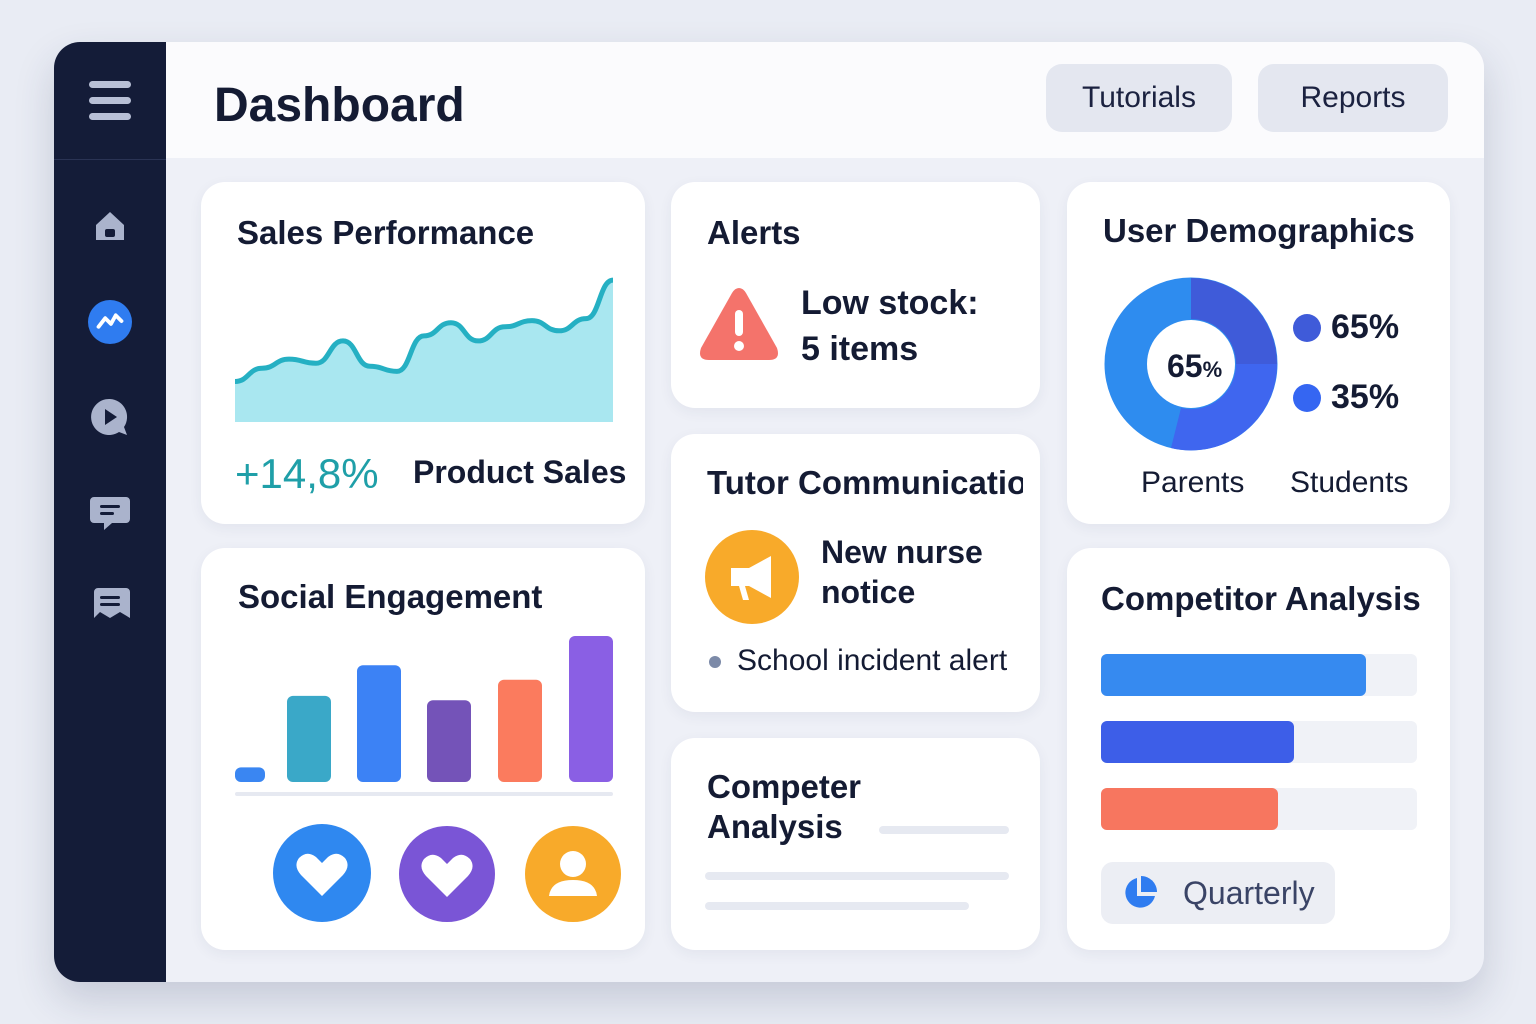  I want to click on bullet-dot, so click(715, 662).